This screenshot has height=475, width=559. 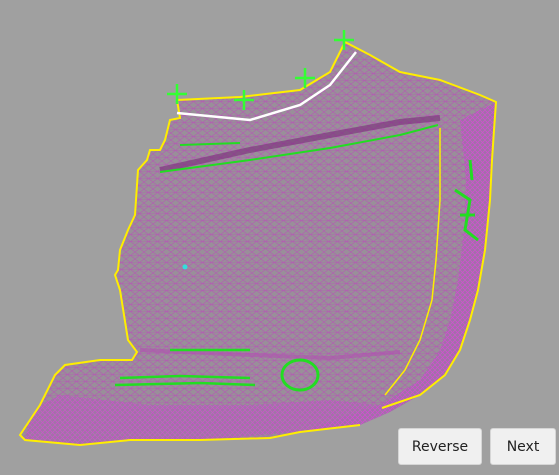 What do you see at coordinates (523, 446) in the screenshot?
I see `next-button: Next` at bounding box center [523, 446].